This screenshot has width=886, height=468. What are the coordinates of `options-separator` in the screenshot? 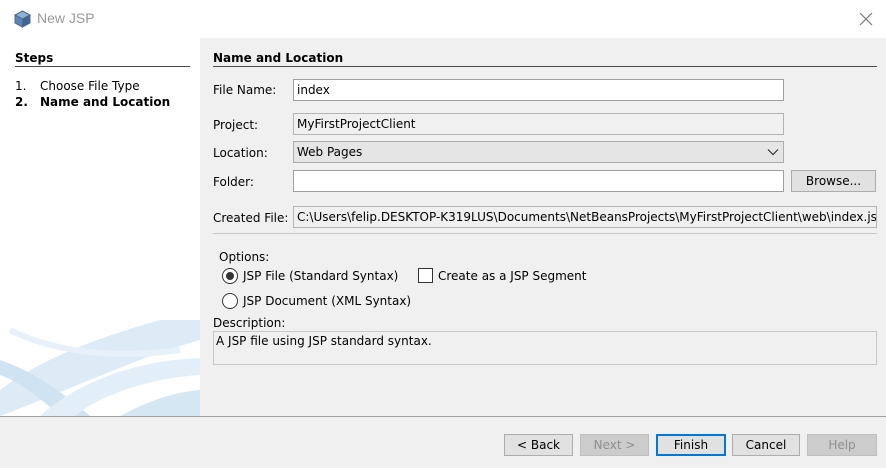 It's located at (545, 233).